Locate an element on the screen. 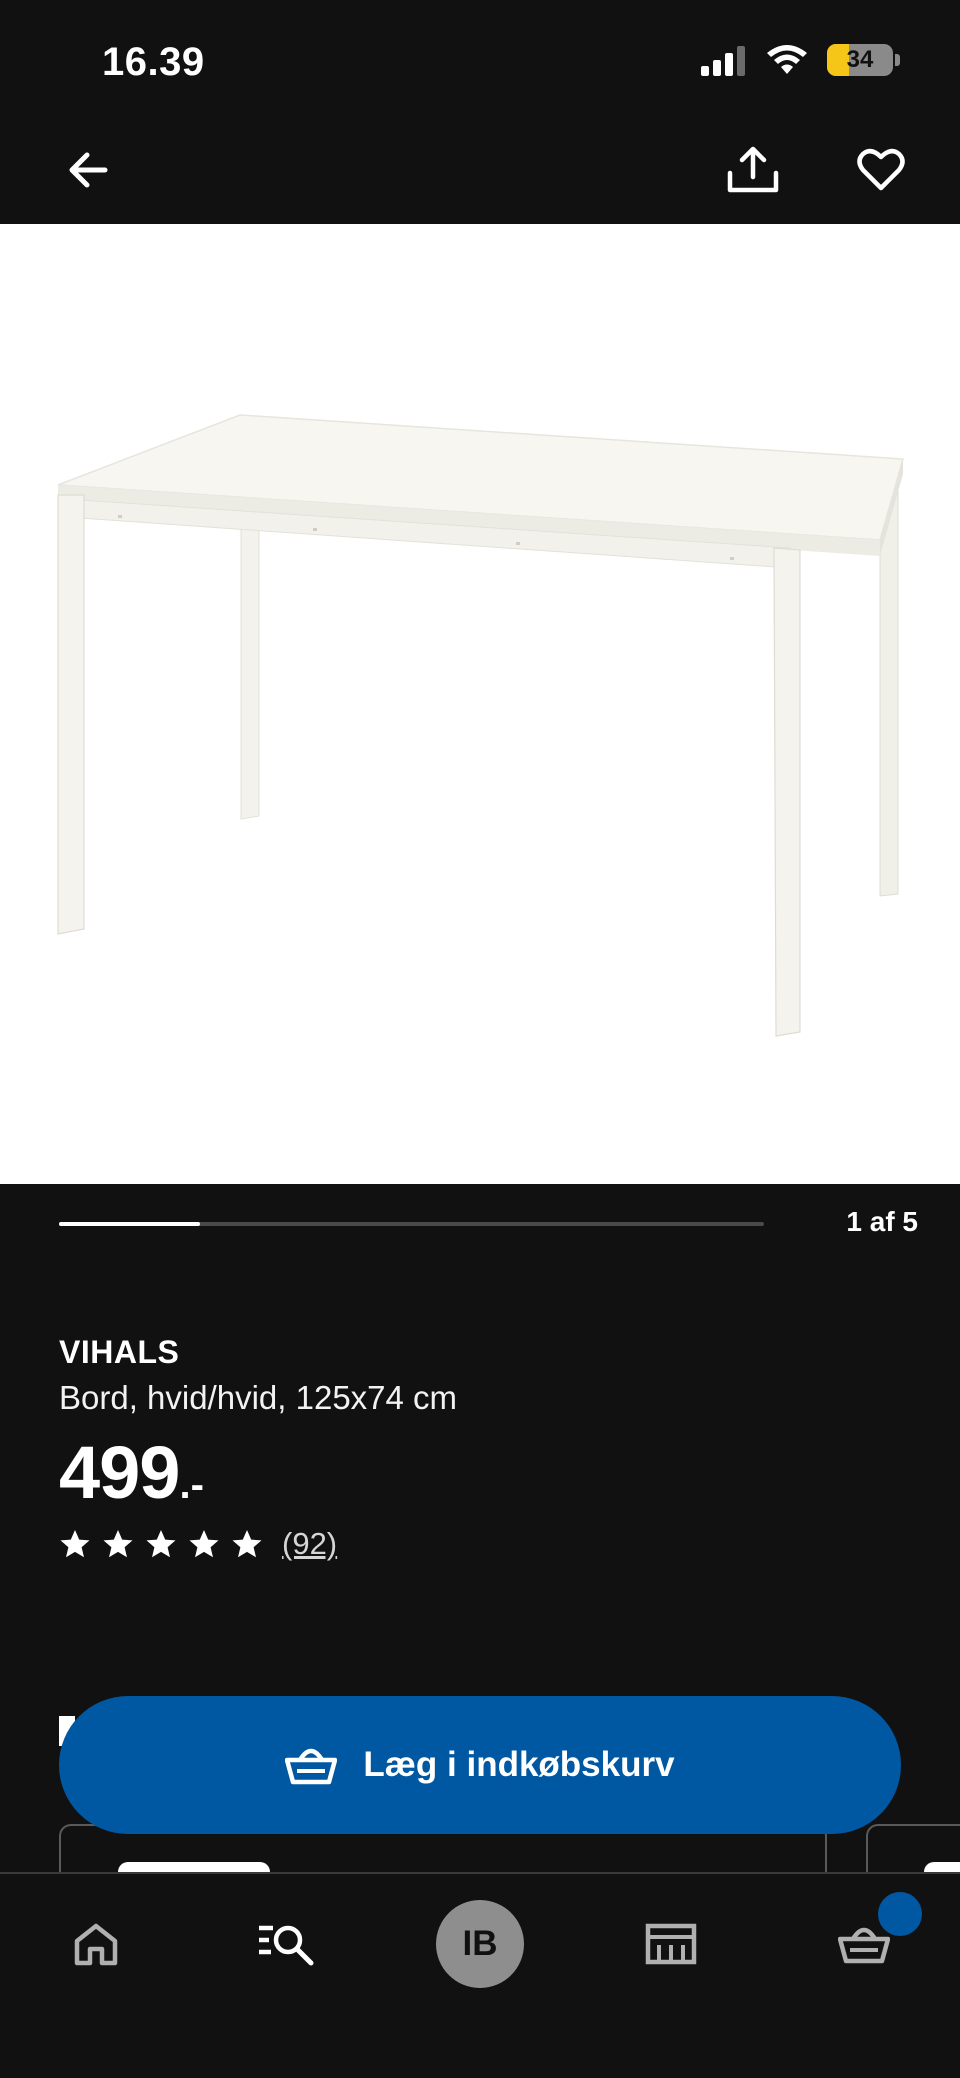  heart-icon is located at coordinates (881, 169).